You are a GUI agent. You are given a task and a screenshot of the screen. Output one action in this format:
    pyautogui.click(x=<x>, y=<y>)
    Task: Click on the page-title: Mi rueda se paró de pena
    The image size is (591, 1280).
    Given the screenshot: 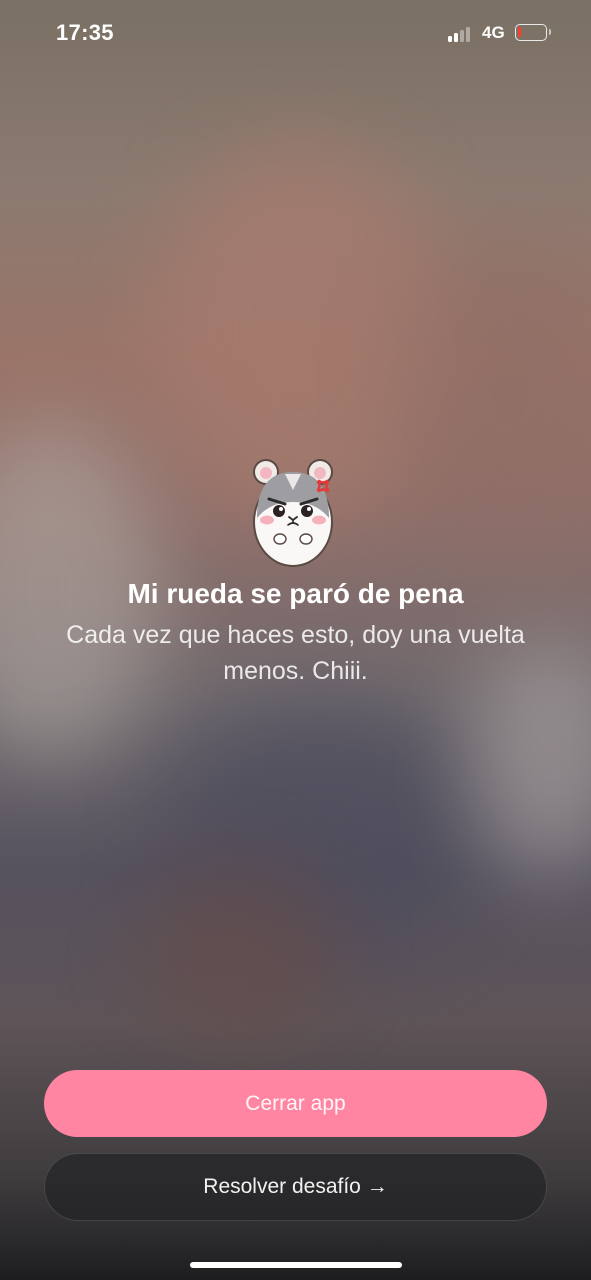 What is the action you would take?
    pyautogui.click(x=295, y=593)
    